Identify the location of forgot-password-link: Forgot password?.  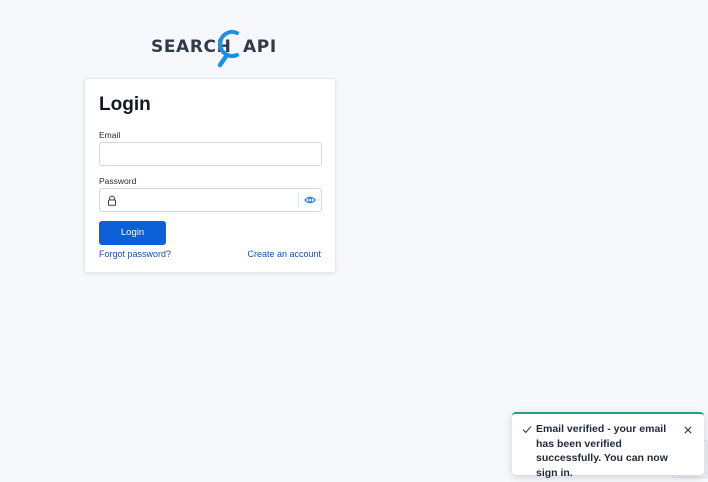
(135, 254).